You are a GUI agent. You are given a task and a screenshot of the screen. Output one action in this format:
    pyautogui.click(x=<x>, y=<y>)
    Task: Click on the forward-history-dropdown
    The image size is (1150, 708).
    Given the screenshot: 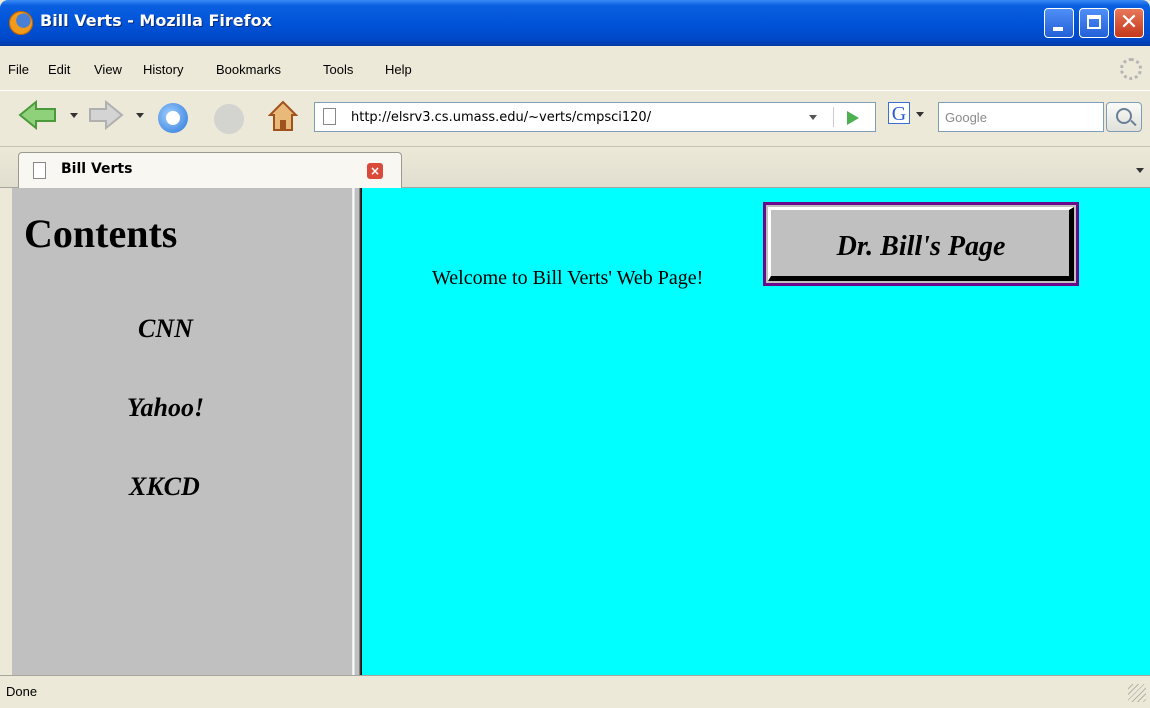 What is the action you would take?
    pyautogui.click(x=140, y=115)
    